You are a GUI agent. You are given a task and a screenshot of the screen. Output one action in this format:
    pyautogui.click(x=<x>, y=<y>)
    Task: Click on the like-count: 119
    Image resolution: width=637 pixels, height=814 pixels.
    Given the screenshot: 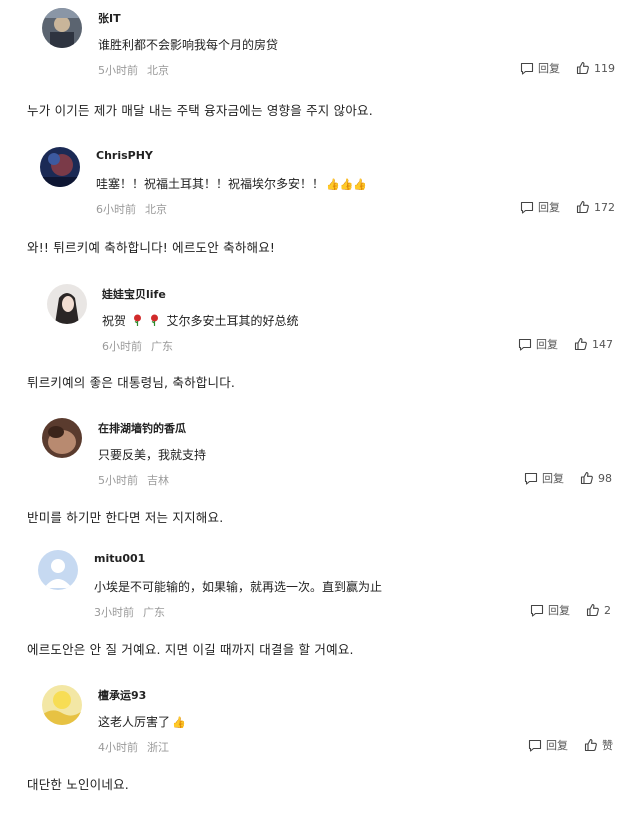 What is the action you would take?
    pyautogui.click(x=604, y=68)
    